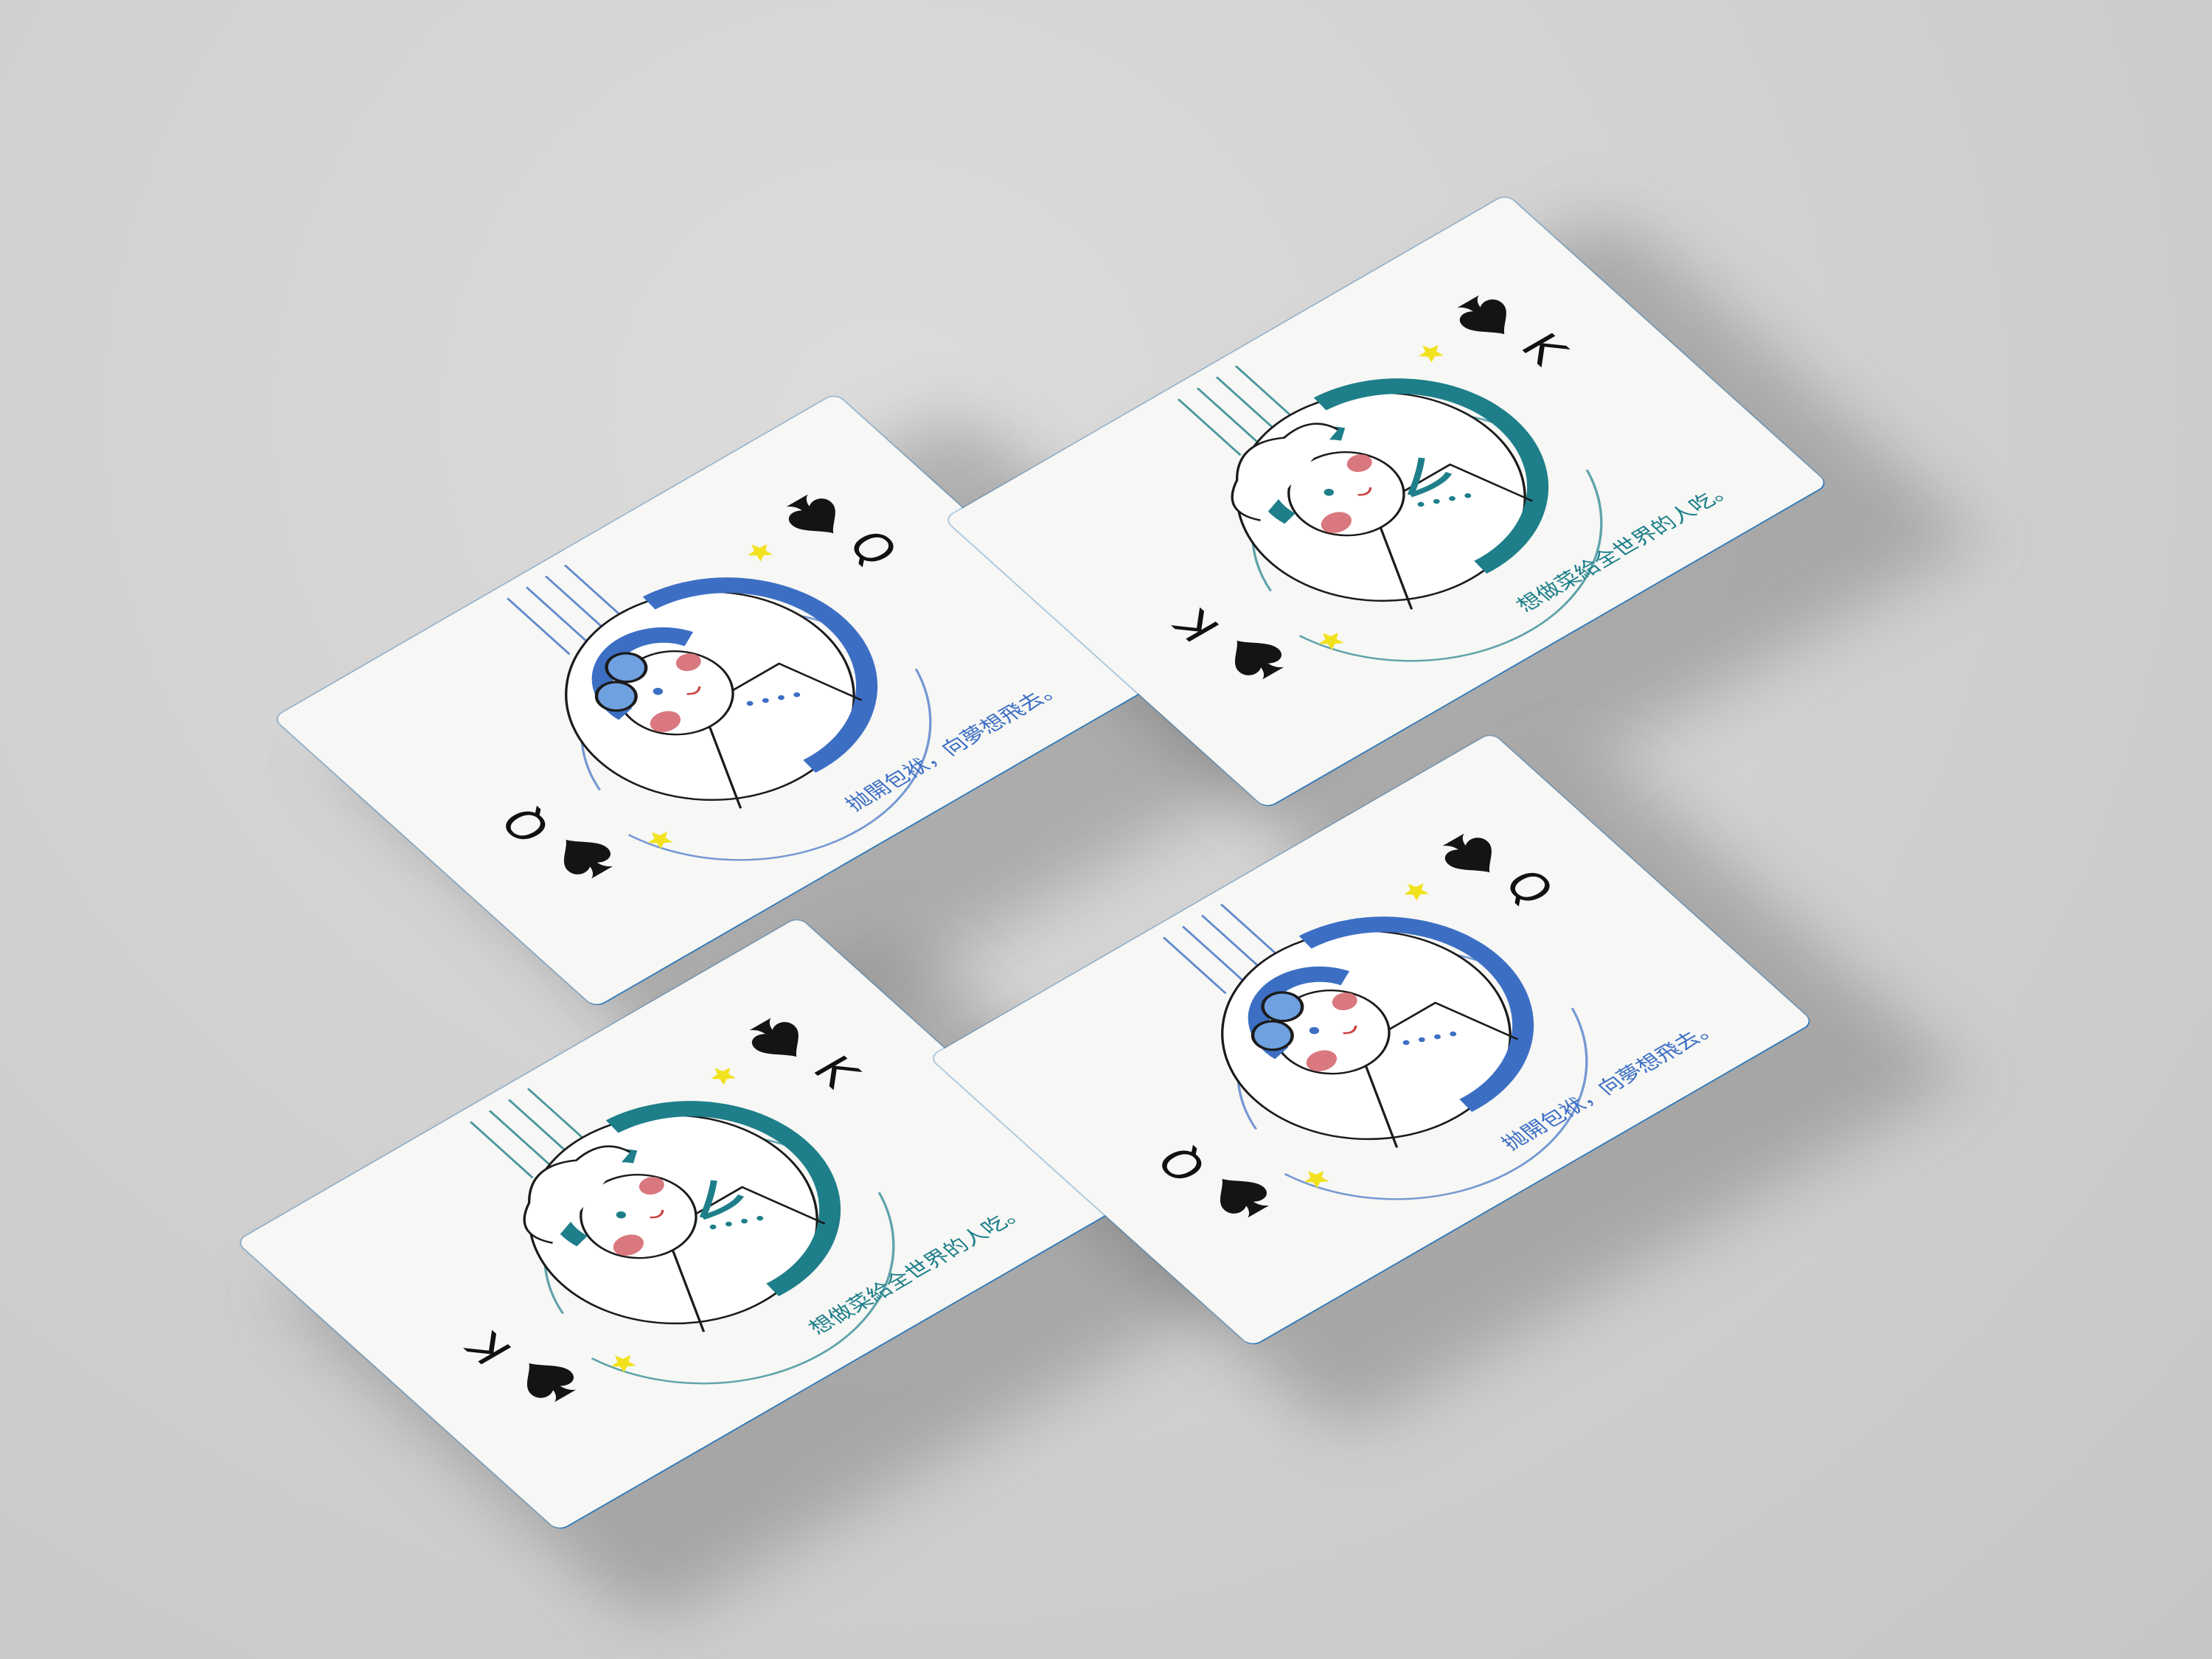  I want to click on card-face: KK想做菜給全世界的人吃。, so click(742, 1210).